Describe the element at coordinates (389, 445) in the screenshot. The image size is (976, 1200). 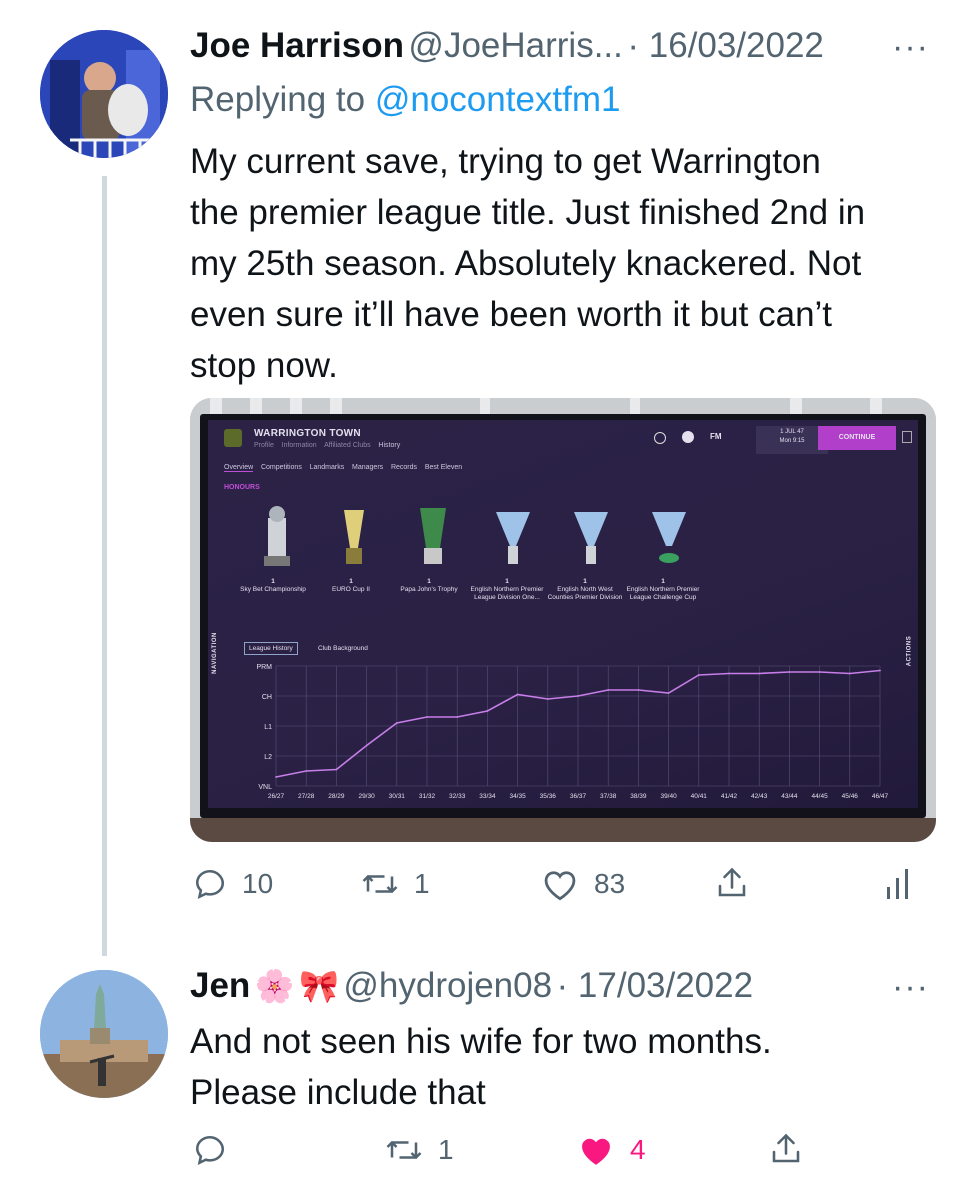
I see `subnav-history: History` at that location.